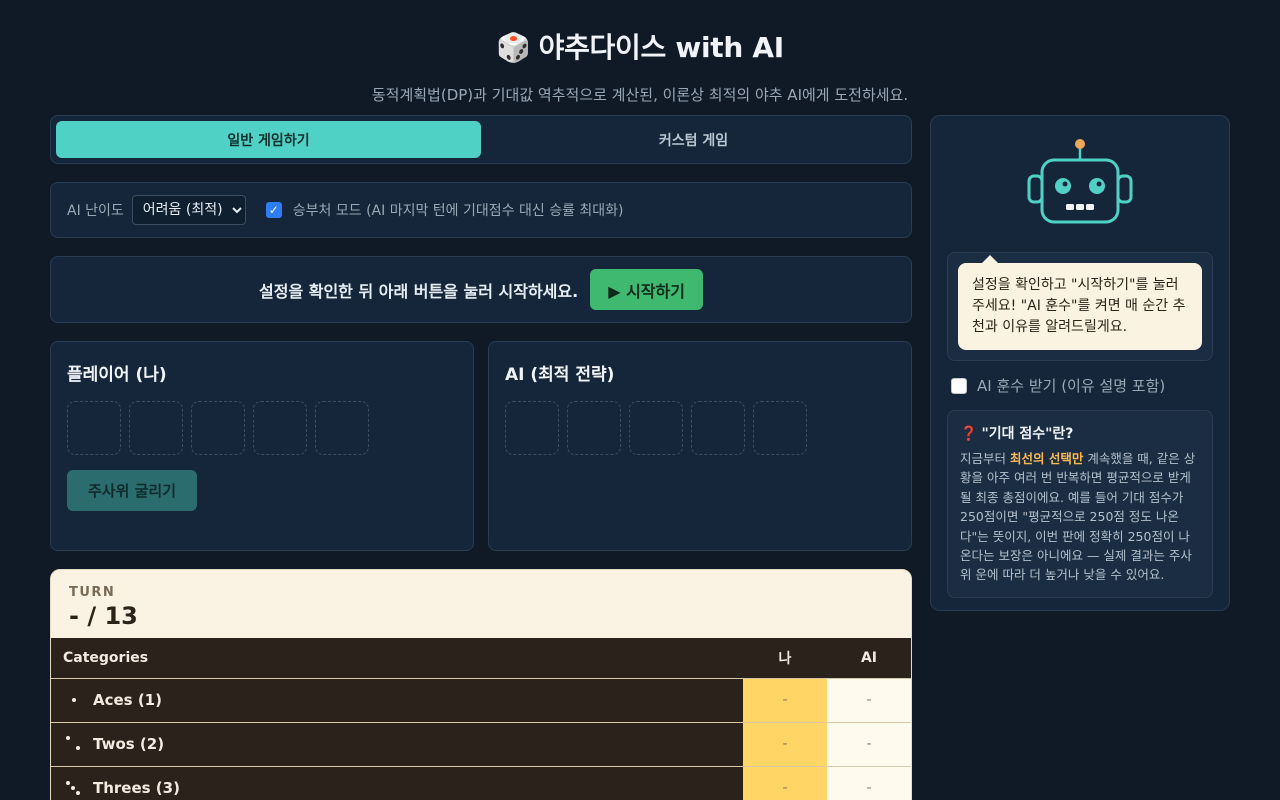  Describe the element at coordinates (1080, 433) in the screenshot. I see `info-title: ❓ "기대 점수"란?` at that location.